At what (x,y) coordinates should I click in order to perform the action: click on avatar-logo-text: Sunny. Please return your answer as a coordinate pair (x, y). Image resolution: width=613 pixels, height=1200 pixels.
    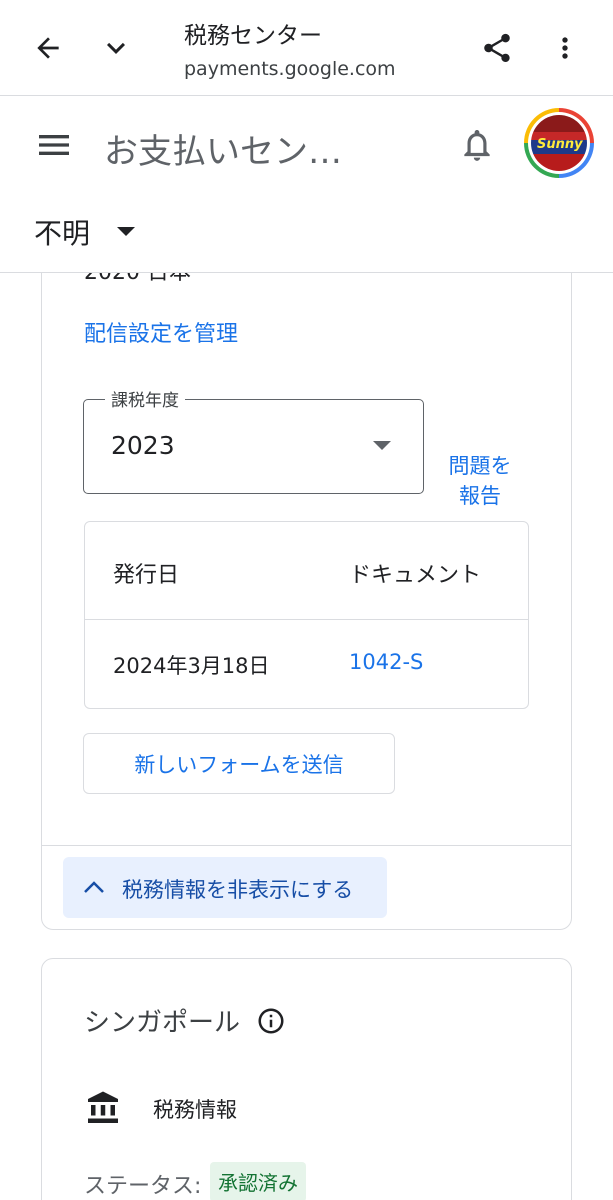
    Looking at the image, I should click on (560, 144).